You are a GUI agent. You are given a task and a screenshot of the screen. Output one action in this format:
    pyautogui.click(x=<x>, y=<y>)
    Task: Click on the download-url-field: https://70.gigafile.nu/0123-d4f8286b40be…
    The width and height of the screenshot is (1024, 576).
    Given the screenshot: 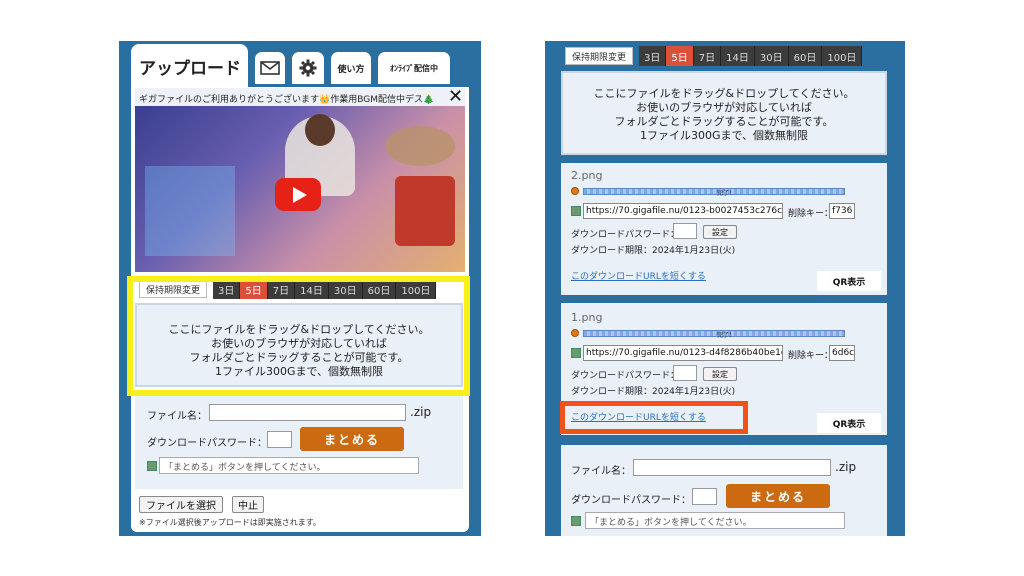 What is the action you would take?
    pyautogui.click(x=683, y=353)
    